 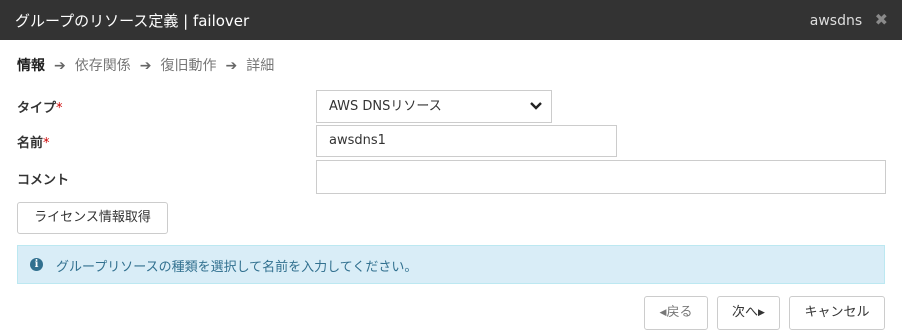 What do you see at coordinates (31, 66) in the screenshot?
I see `step-info: 情報` at bounding box center [31, 66].